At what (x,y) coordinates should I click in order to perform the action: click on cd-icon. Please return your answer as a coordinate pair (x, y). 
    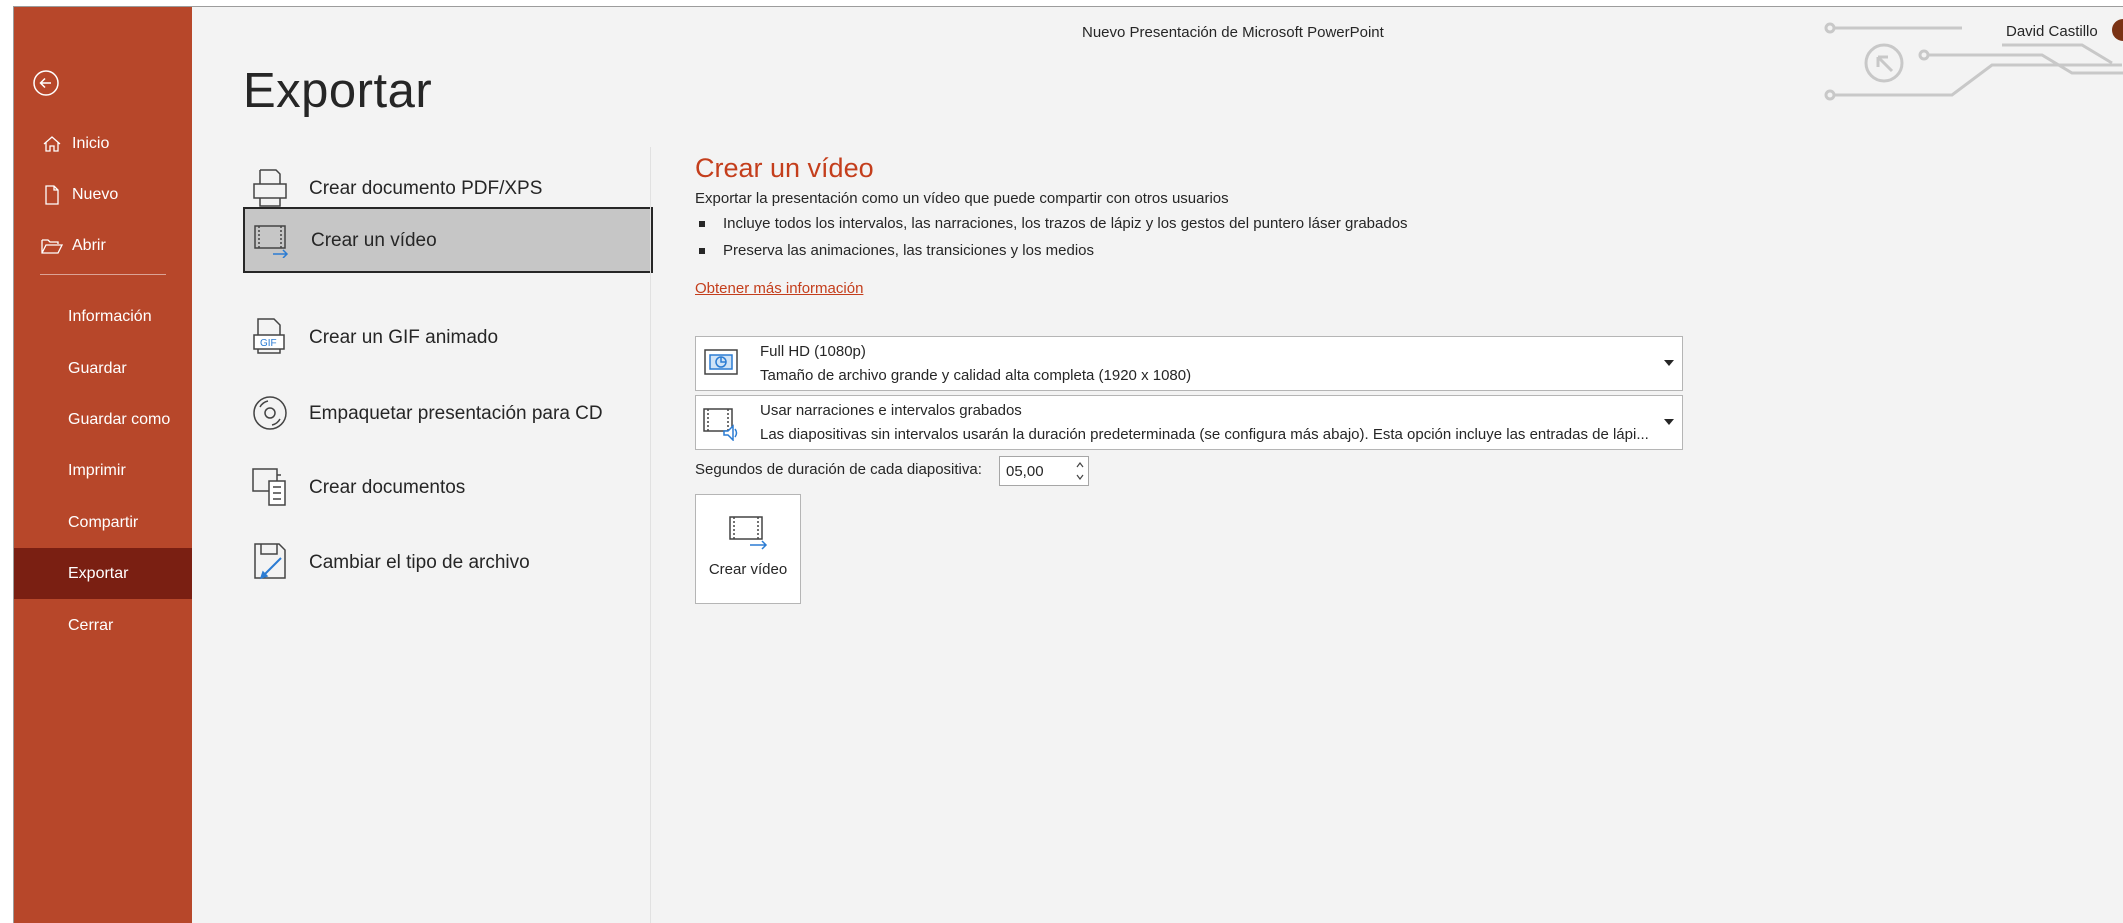
    Looking at the image, I should click on (270, 413).